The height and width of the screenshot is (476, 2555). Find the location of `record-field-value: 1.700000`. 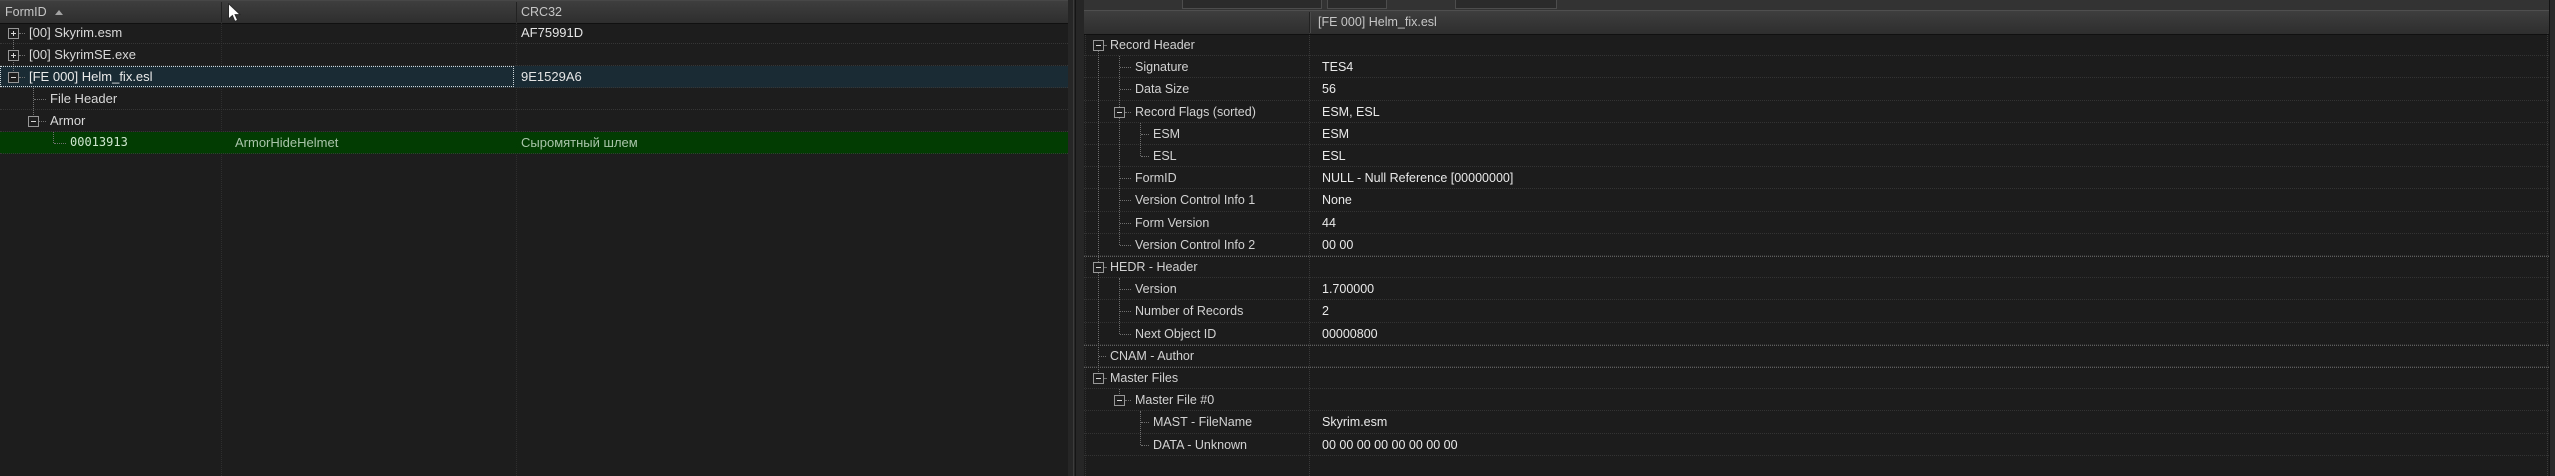

record-field-value: 1.700000 is located at coordinates (1348, 289).